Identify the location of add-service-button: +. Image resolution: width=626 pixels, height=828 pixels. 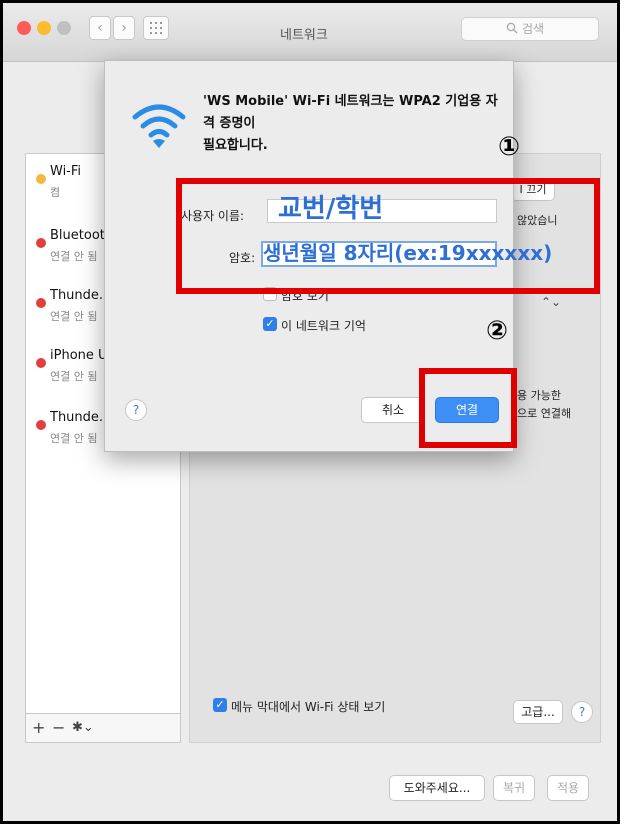
(38, 727).